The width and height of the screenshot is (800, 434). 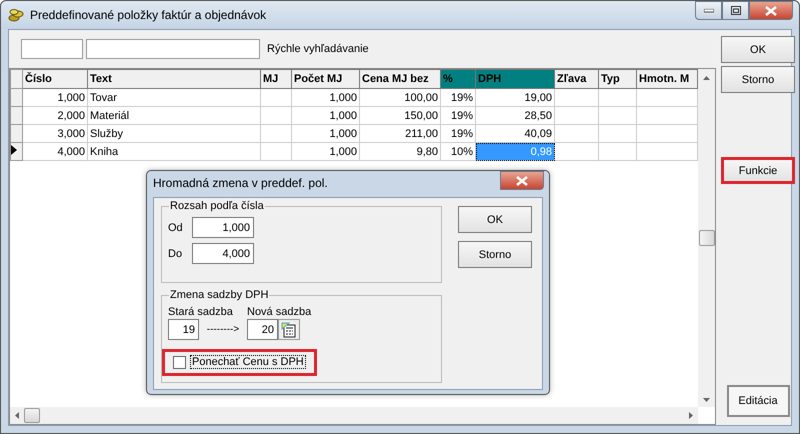 I want to click on arrow-text: -------->, so click(x=223, y=329).